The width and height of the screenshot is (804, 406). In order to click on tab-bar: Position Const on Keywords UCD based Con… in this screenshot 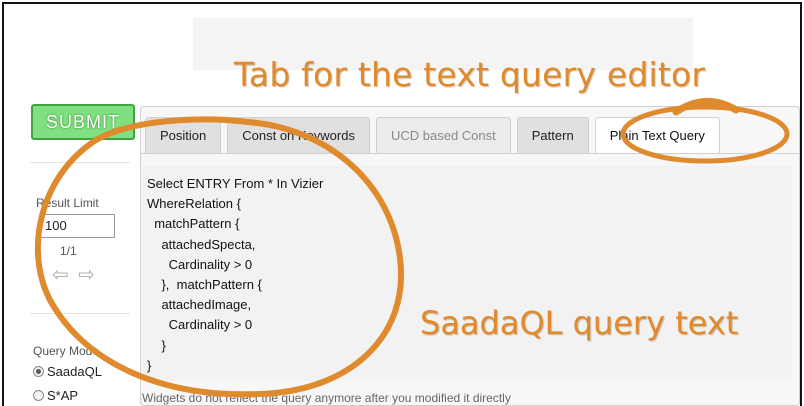, I will do `click(435, 133)`.